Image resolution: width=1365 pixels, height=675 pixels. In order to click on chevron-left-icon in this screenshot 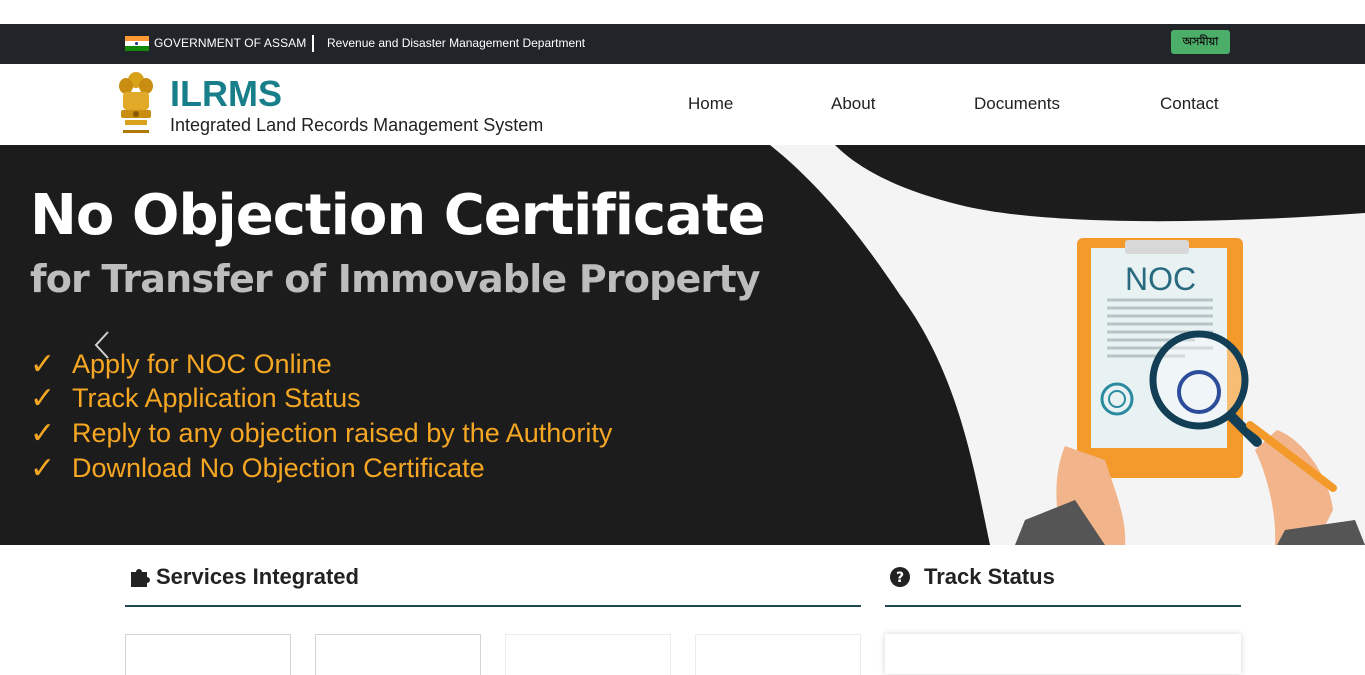, I will do `click(101, 345)`.